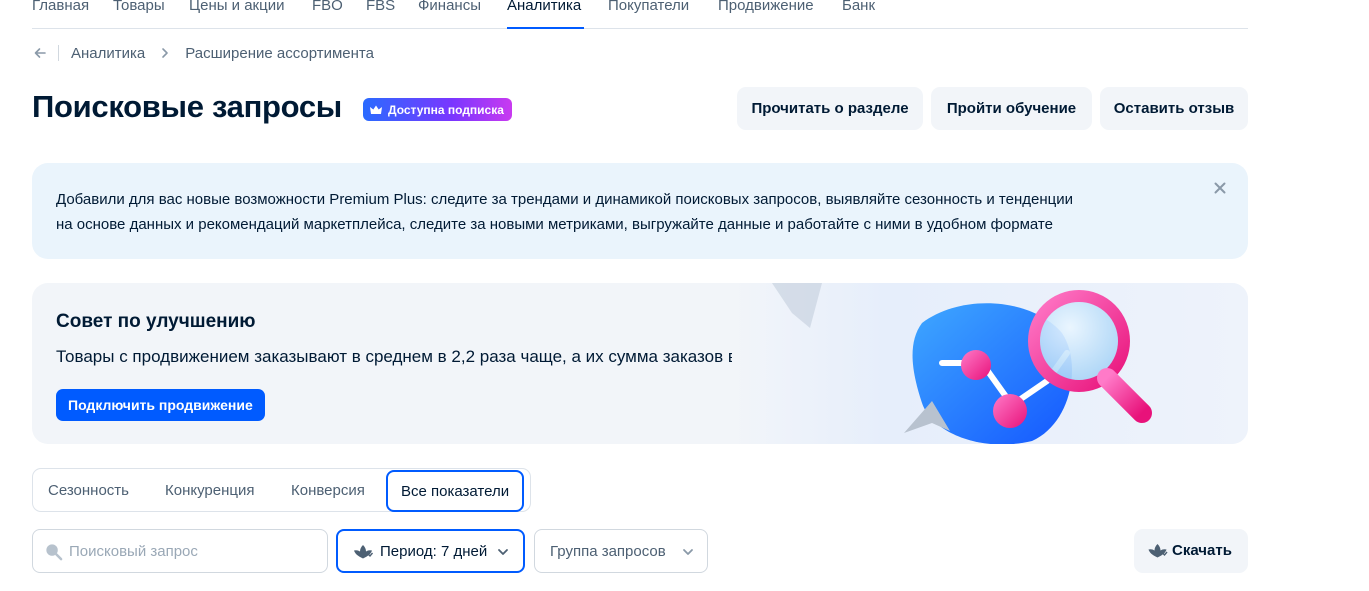 Image resolution: width=1369 pixels, height=591 pixels. I want to click on close-icon, so click(1220, 188).